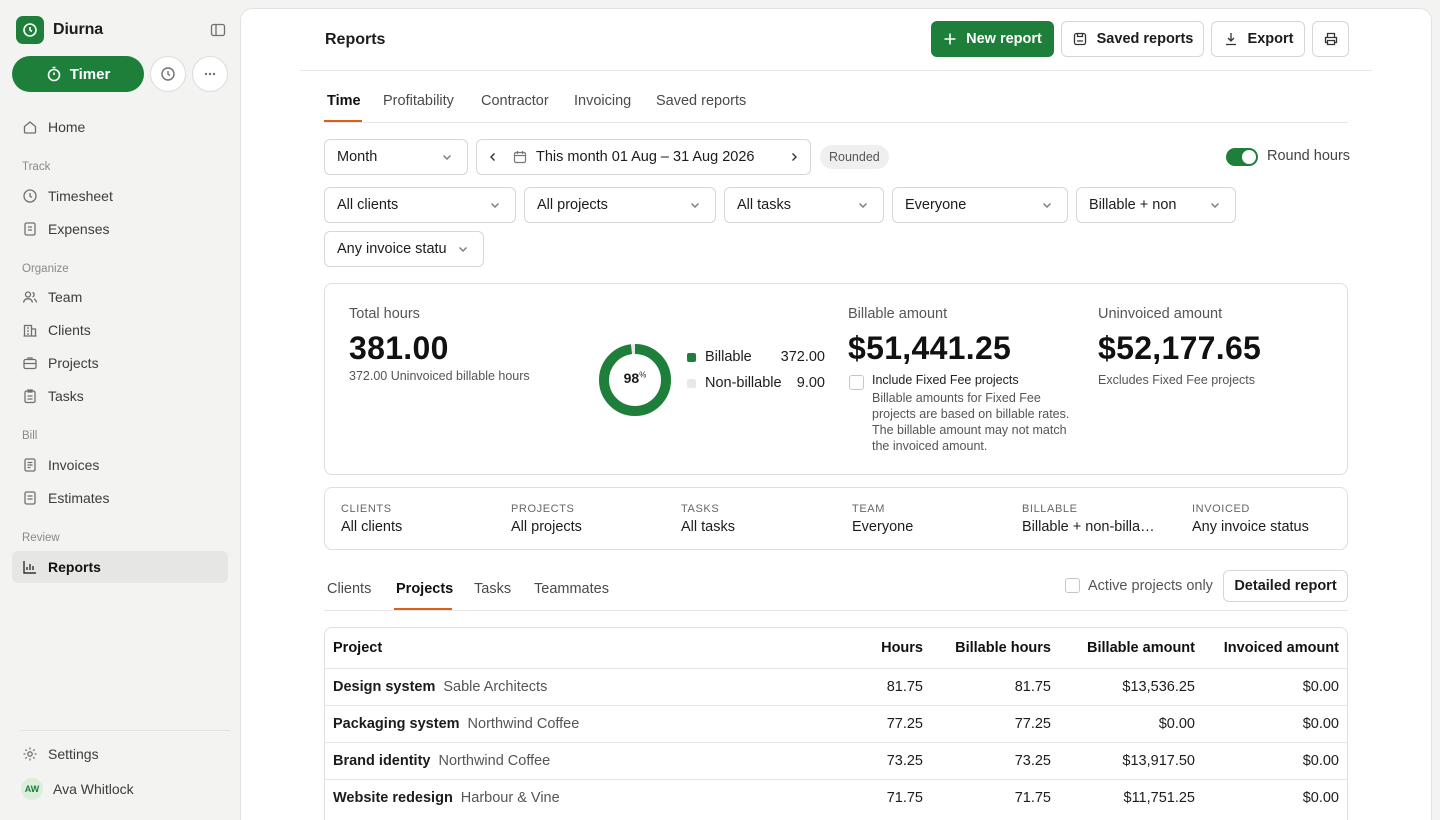 The width and height of the screenshot is (1440, 820). Describe the element at coordinates (384, 687) in the screenshot. I see `project-name: Design system` at that location.